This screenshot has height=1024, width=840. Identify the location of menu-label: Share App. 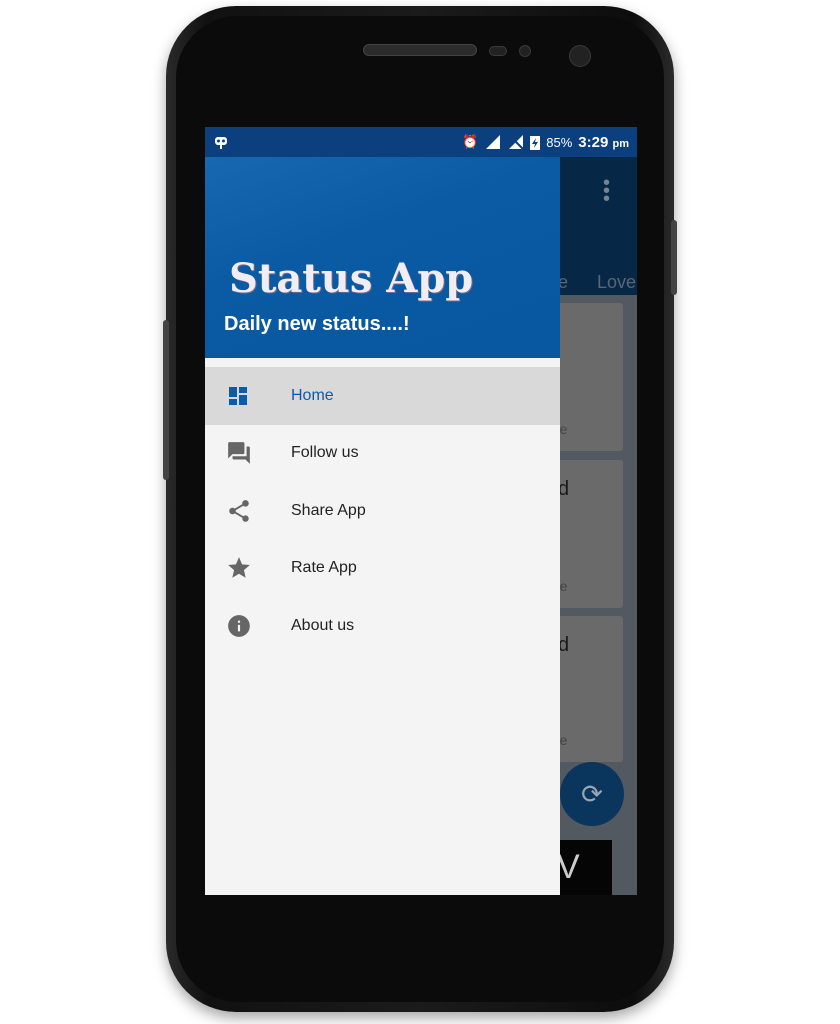
(328, 510).